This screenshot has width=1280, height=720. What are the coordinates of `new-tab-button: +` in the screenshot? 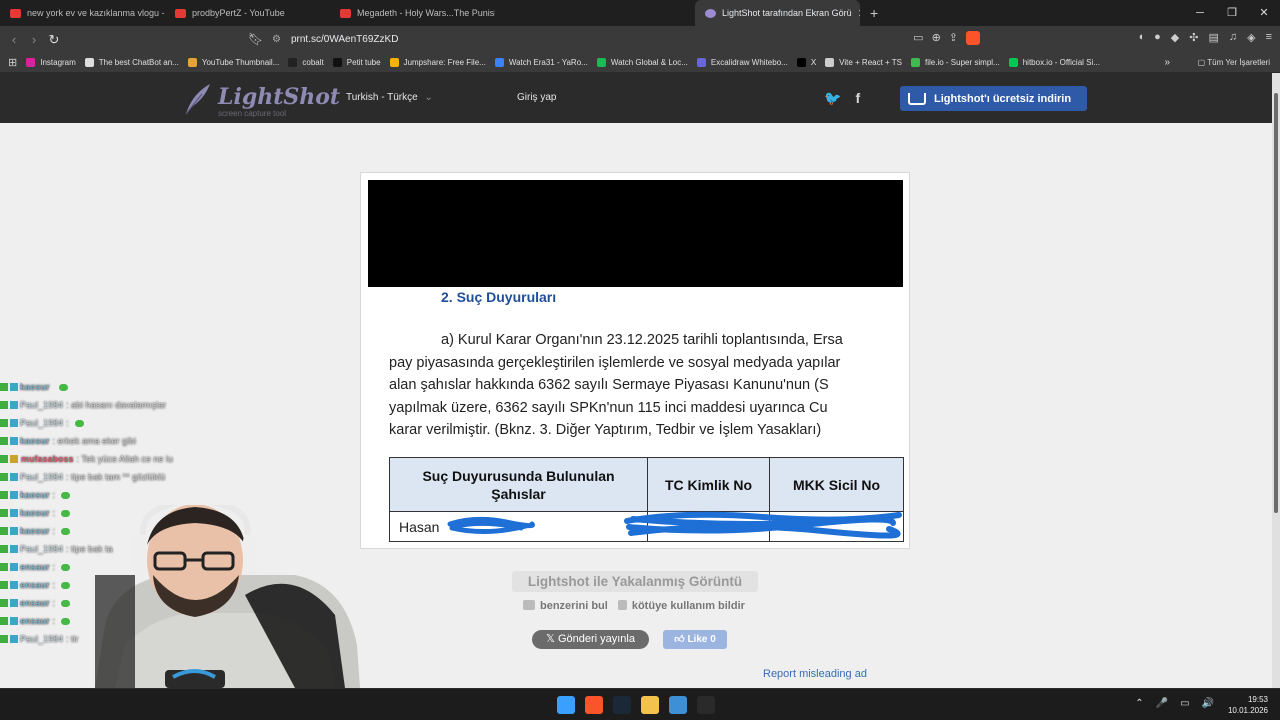 It's located at (874, 13).